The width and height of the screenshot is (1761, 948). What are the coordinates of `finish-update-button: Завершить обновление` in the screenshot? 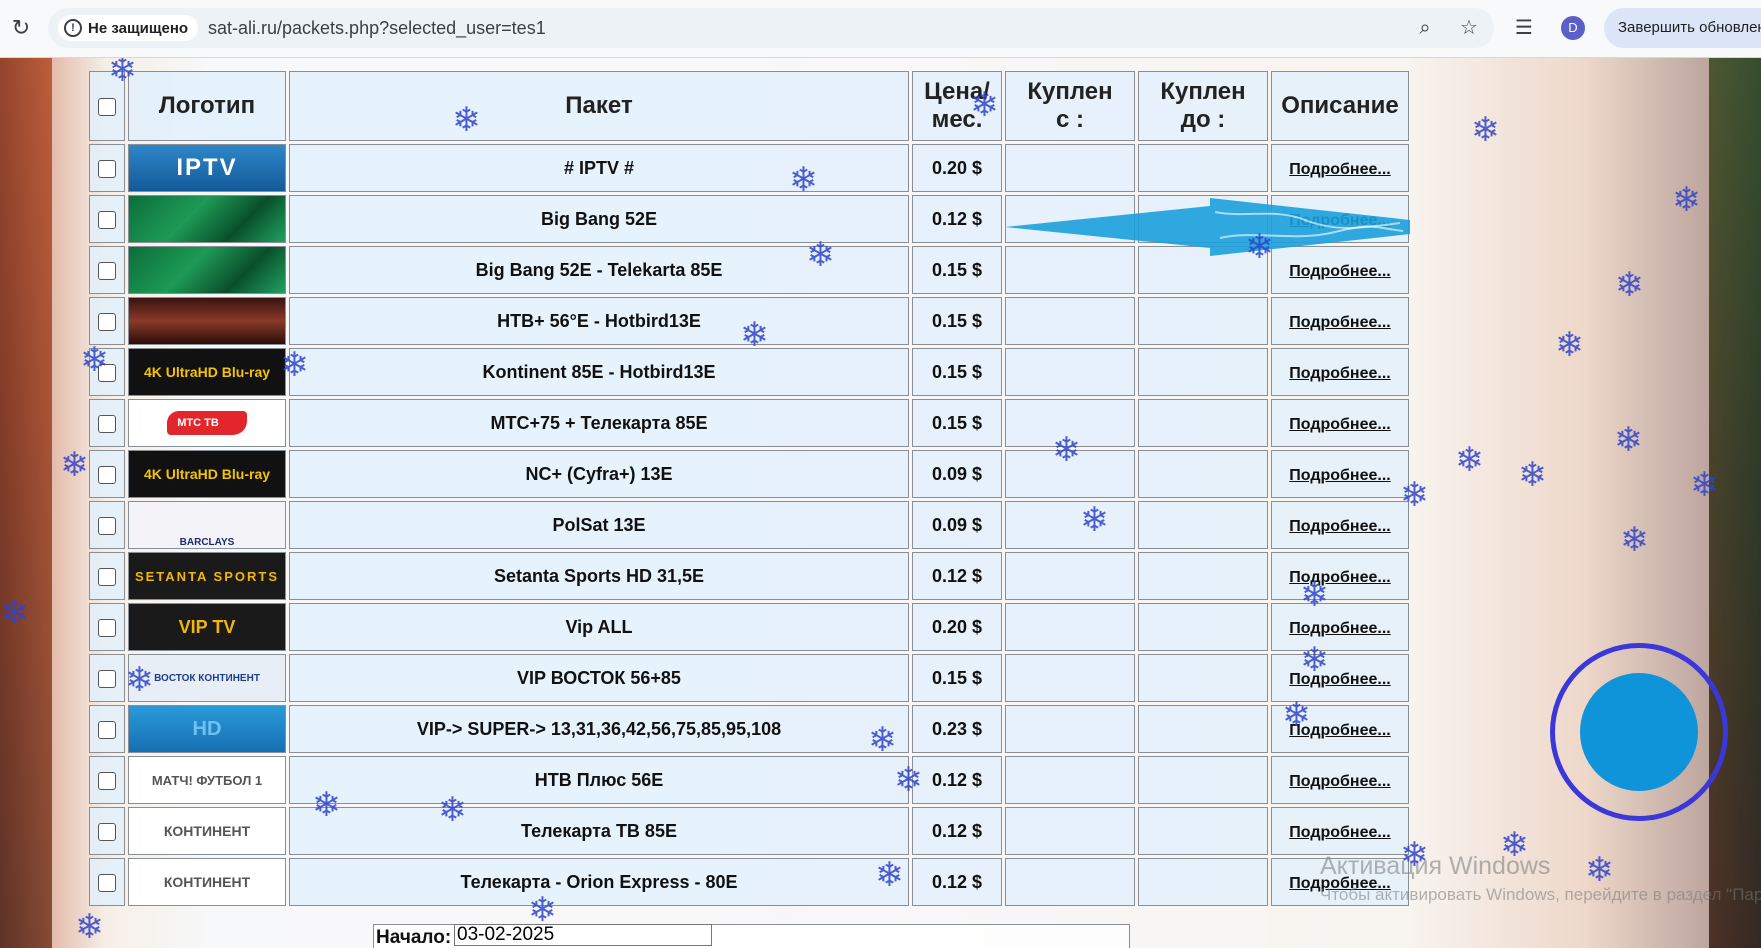 It's located at (1682, 28).